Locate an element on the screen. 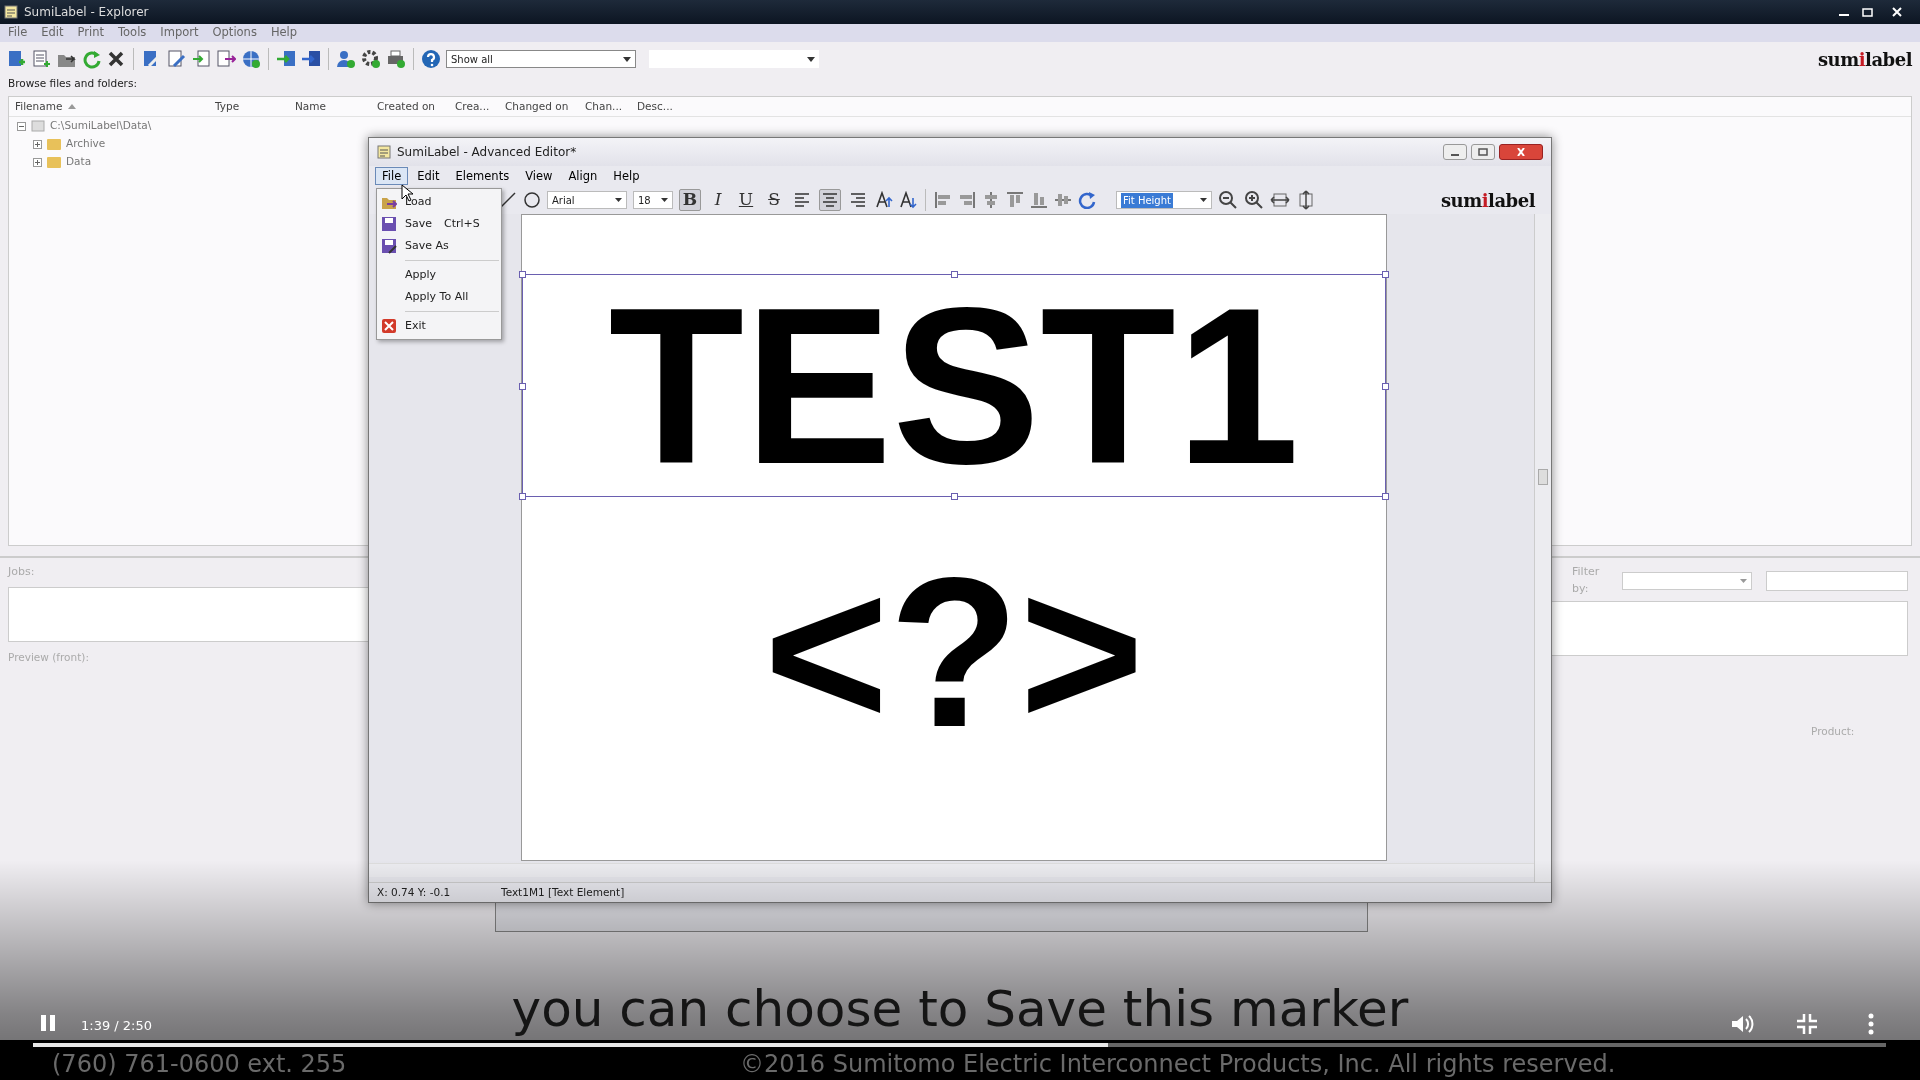  jobs-label: Jobs: is located at coordinates (22, 572).